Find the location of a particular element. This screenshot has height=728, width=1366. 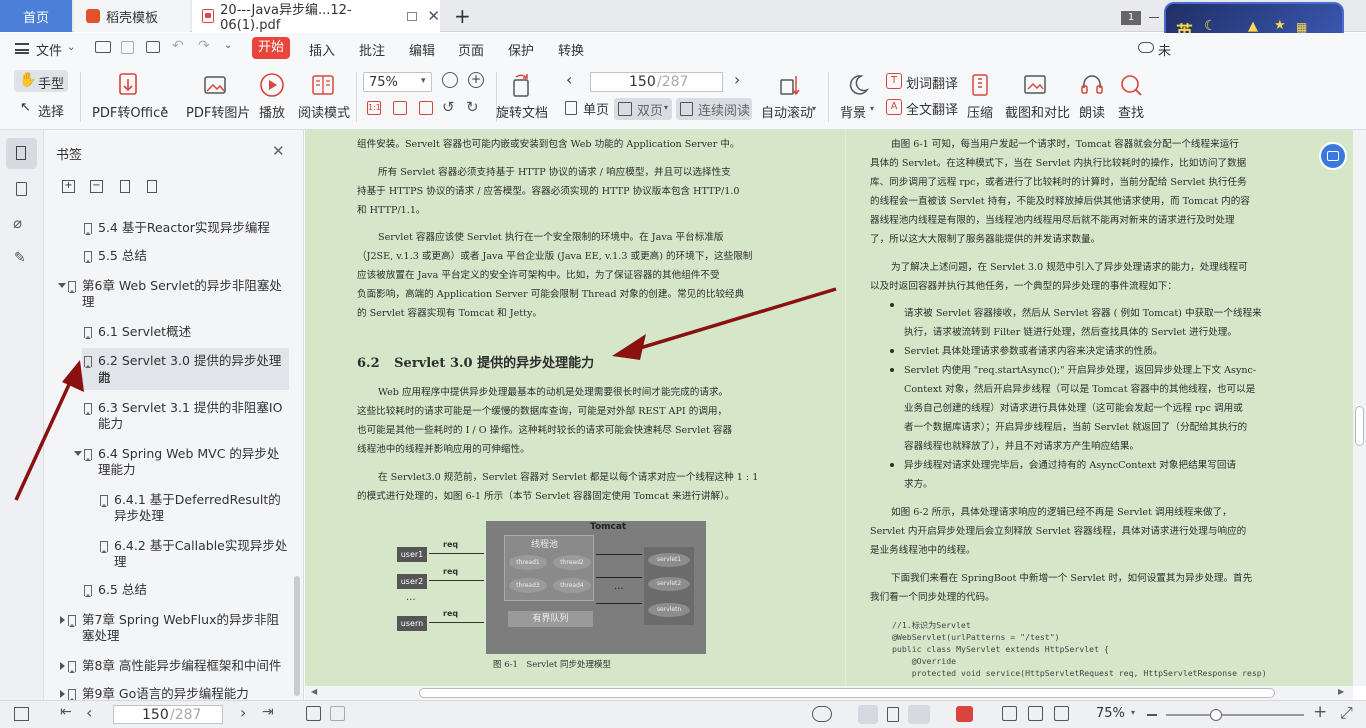

print-icon is located at coordinates (153, 47).